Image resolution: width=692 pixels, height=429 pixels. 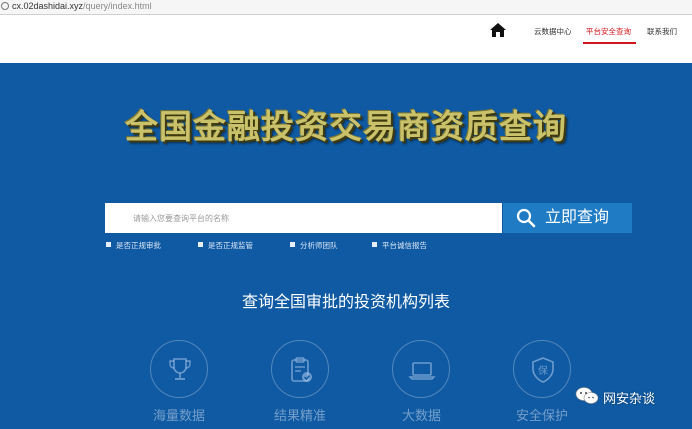 I want to click on tag-analyst-team: 分析师团队, so click(x=314, y=245).